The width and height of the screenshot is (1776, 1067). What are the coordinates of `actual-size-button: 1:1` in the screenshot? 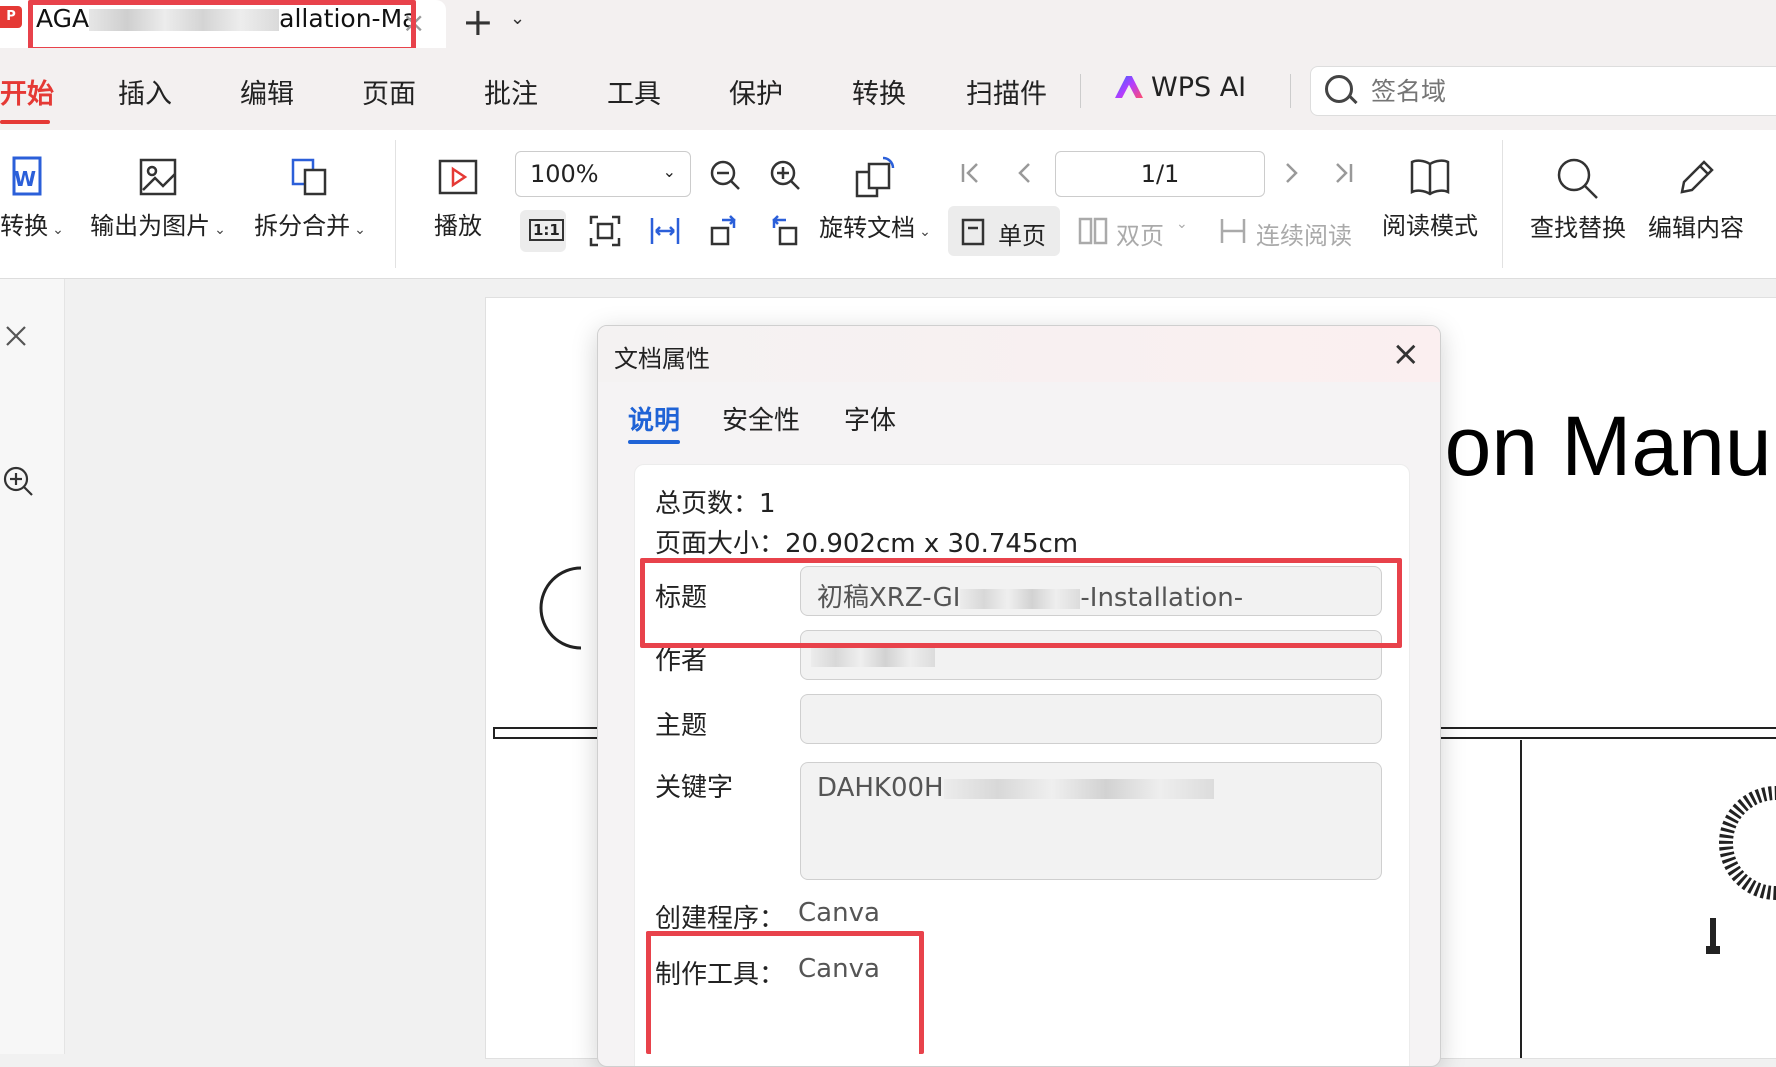 It's located at (543, 231).